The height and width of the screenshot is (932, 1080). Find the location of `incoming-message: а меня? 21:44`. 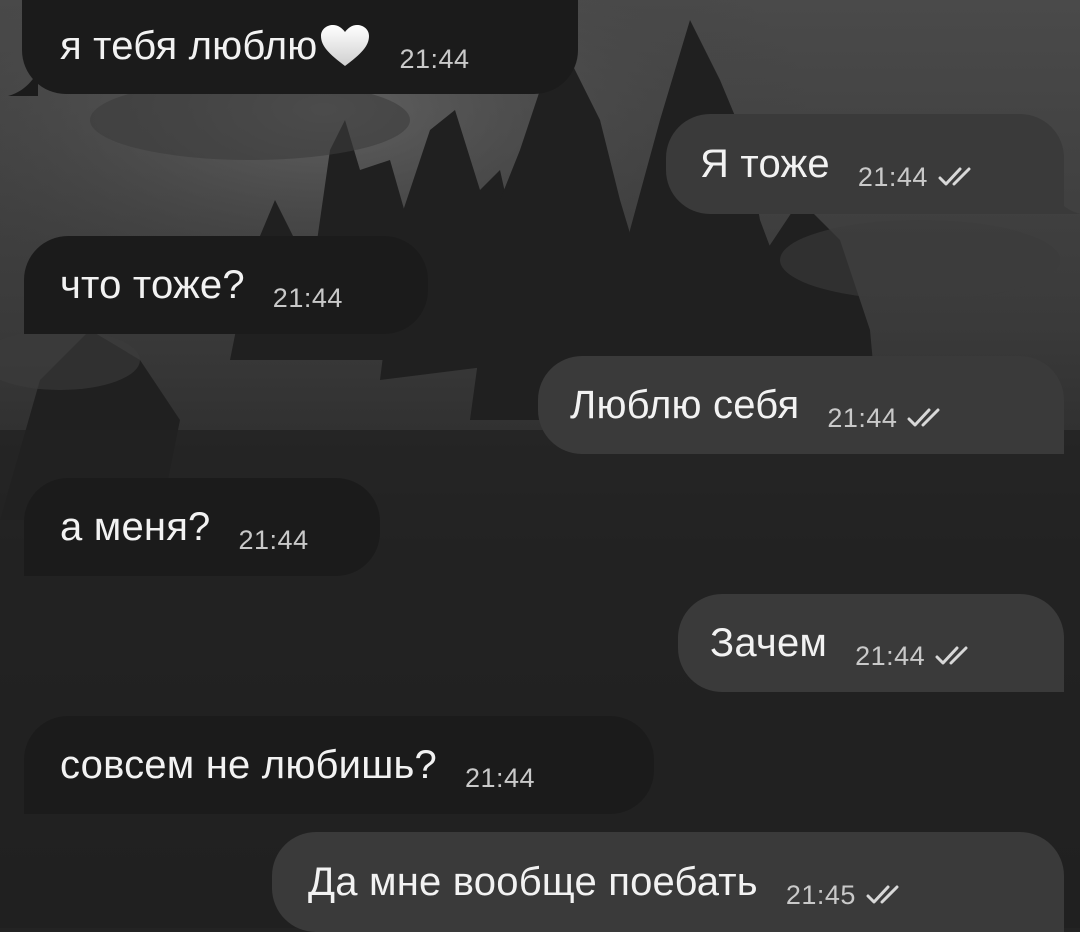

incoming-message: а меня? 21:44 is located at coordinates (202, 527).